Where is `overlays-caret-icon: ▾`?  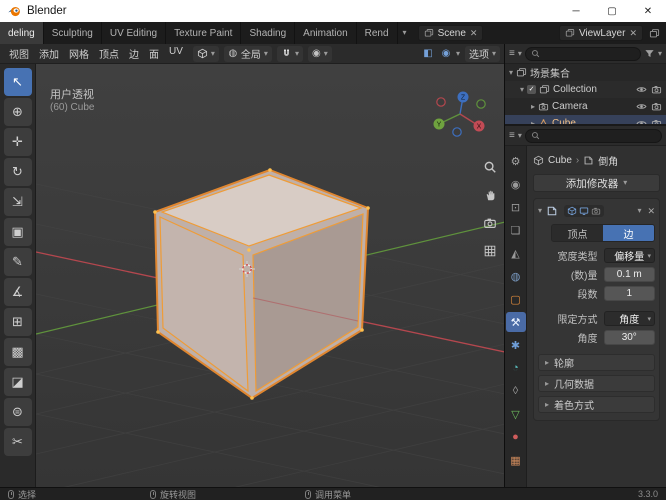
overlays-caret-icon: ▾ is located at coordinates (458, 53).